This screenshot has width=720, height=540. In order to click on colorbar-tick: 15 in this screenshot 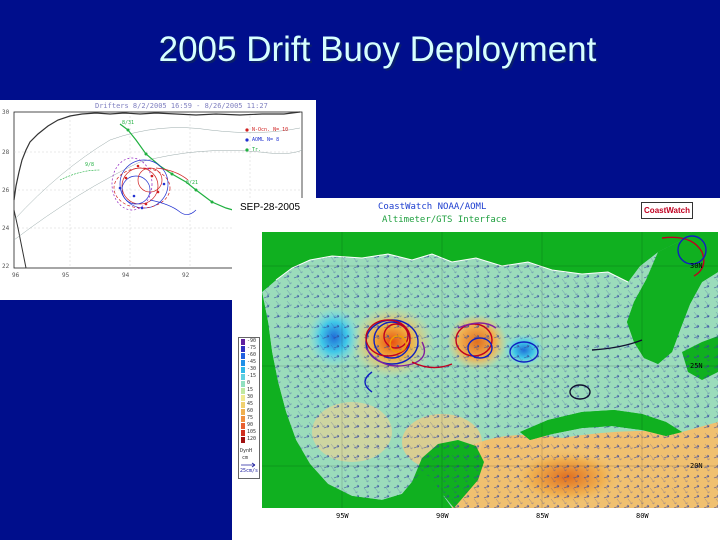, I will do `click(250, 390)`.